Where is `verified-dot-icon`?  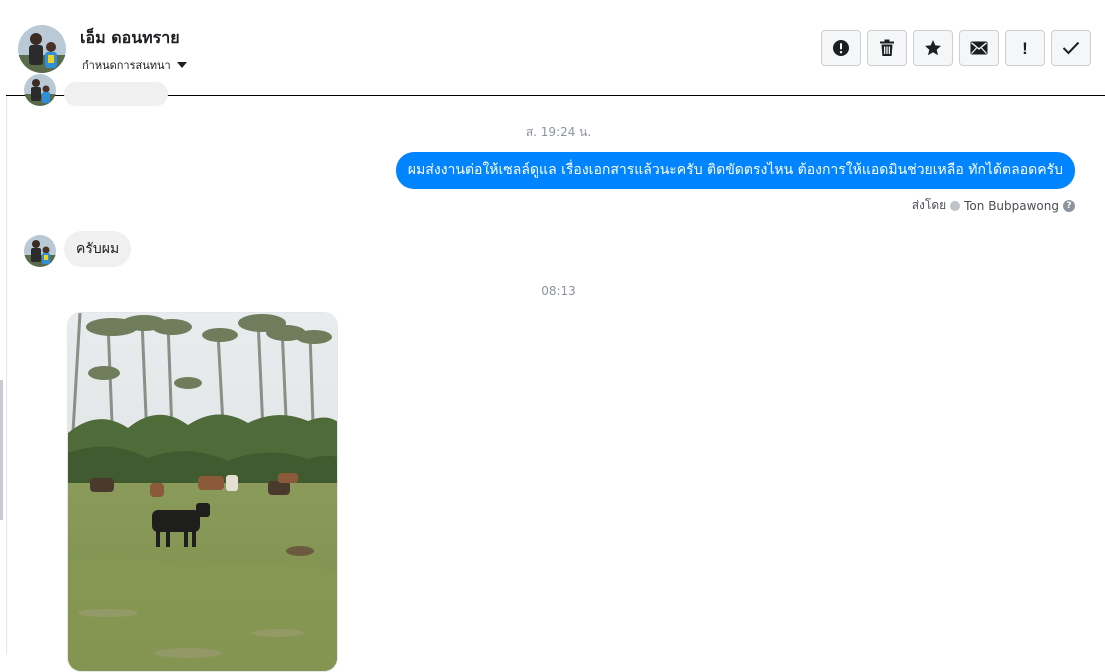
verified-dot-icon is located at coordinates (955, 205).